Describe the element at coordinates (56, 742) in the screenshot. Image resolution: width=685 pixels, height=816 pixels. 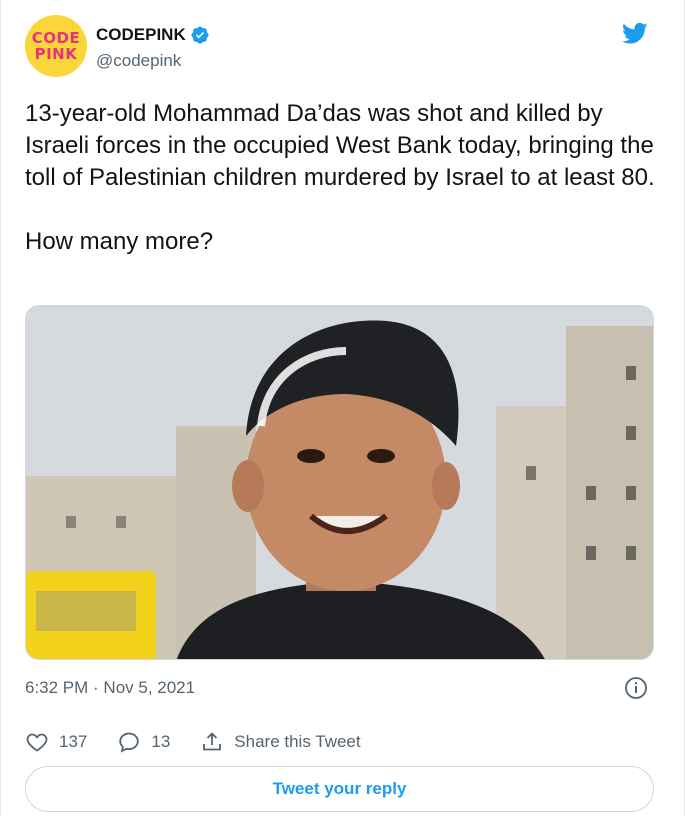
I see `like-button: 137` at that location.